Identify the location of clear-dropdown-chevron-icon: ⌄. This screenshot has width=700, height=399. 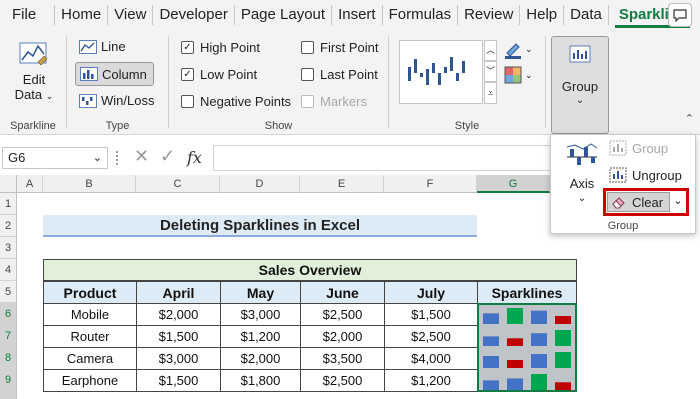
(678, 202).